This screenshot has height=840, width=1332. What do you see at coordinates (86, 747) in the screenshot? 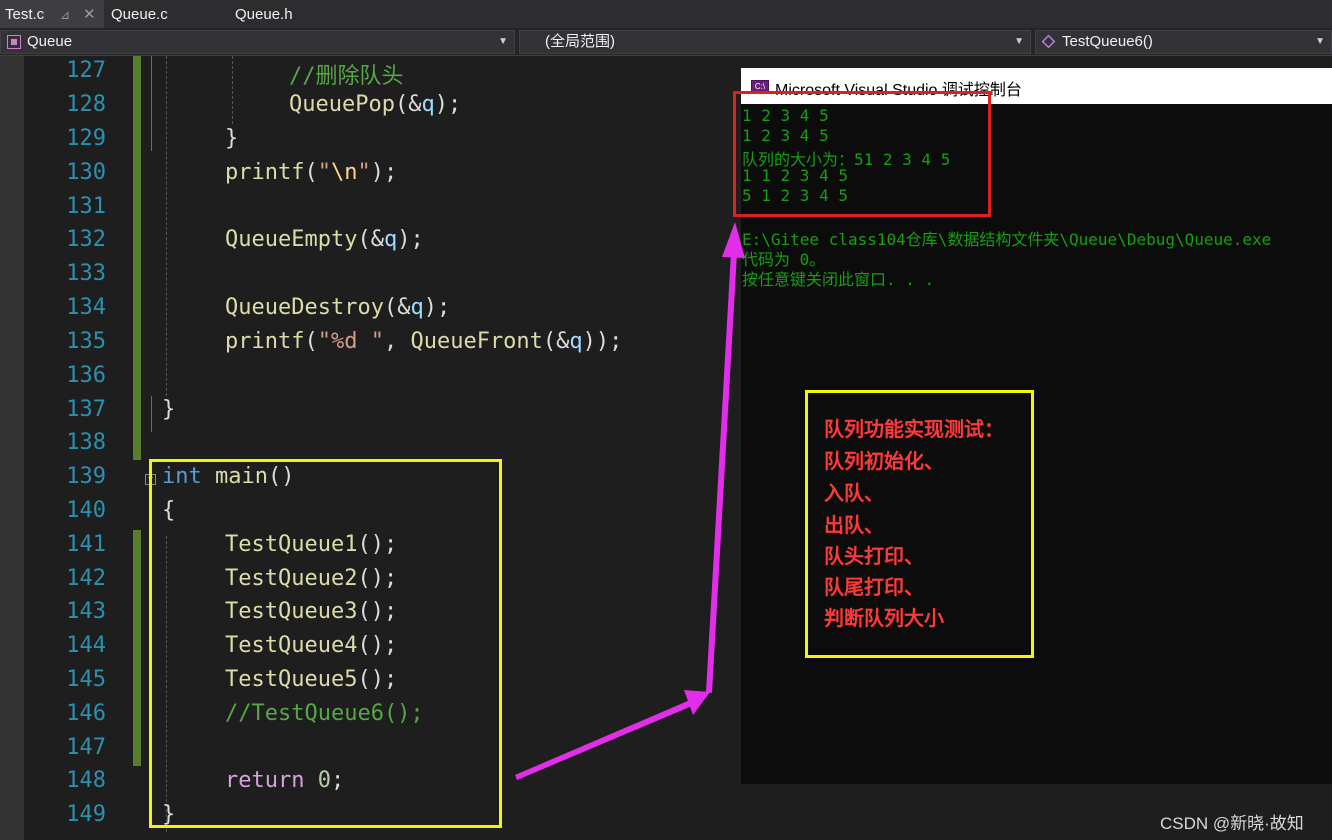
I see `line-number: 147` at bounding box center [86, 747].